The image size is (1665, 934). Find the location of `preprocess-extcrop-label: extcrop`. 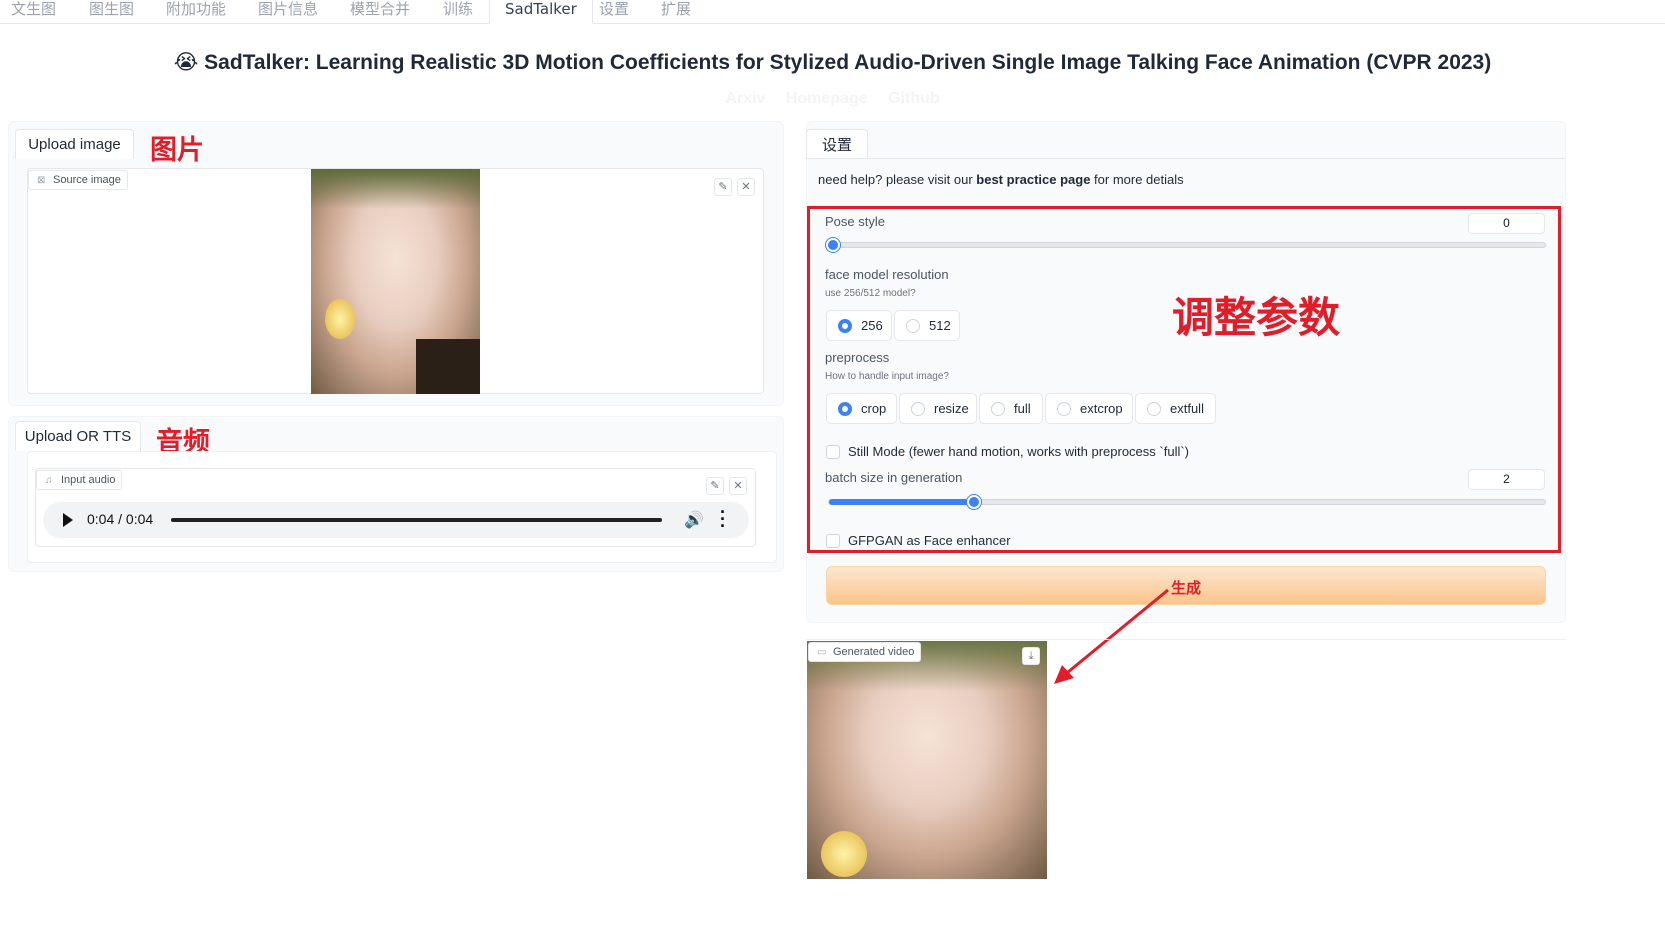

preprocess-extcrop-label: extcrop is located at coordinates (1101, 408).